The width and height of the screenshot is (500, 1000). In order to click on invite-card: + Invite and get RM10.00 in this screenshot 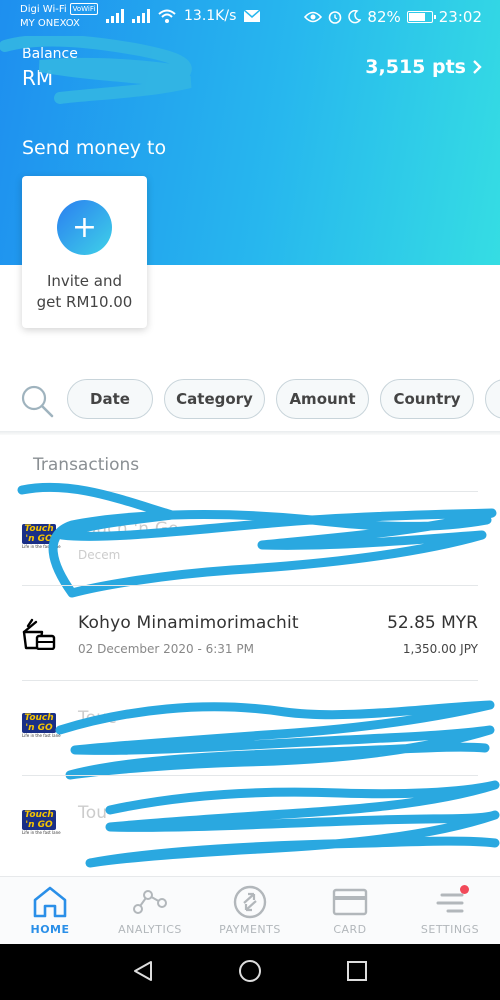, I will do `click(84, 252)`.